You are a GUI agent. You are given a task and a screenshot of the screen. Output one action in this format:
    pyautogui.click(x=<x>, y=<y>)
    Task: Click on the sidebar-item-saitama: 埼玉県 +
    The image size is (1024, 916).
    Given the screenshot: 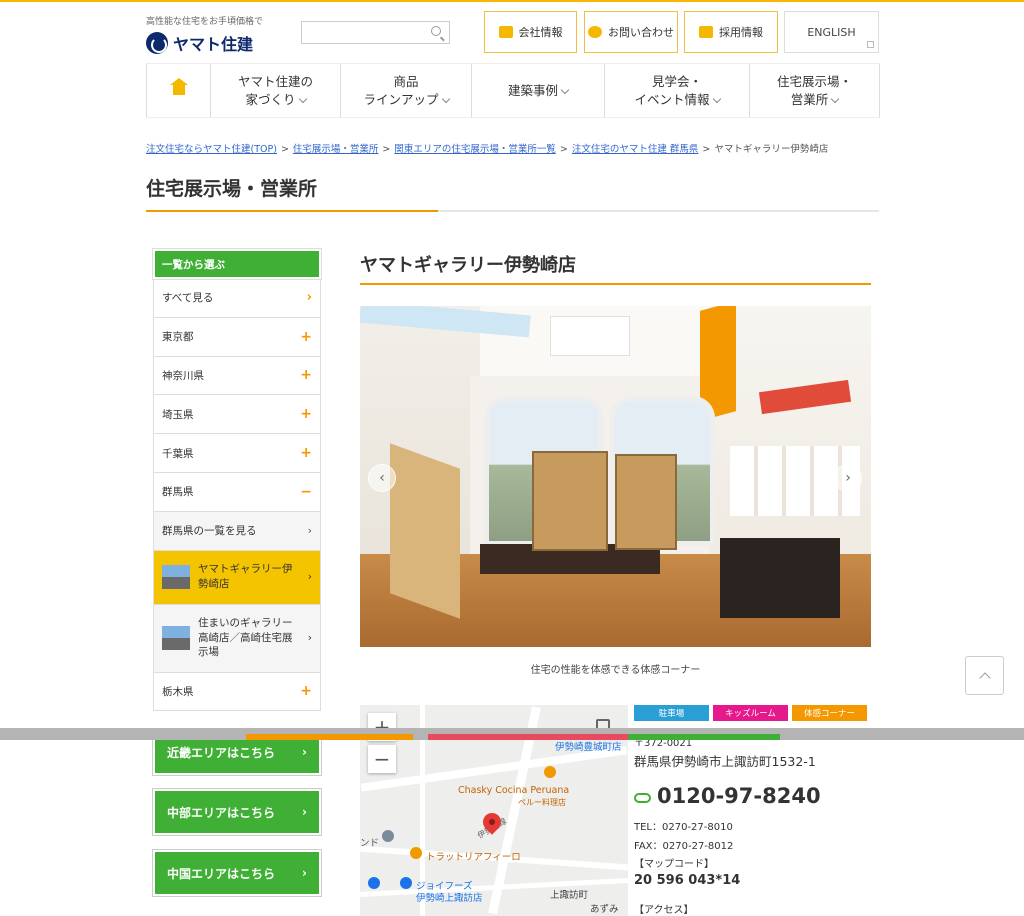 What is the action you would take?
    pyautogui.click(x=237, y=415)
    